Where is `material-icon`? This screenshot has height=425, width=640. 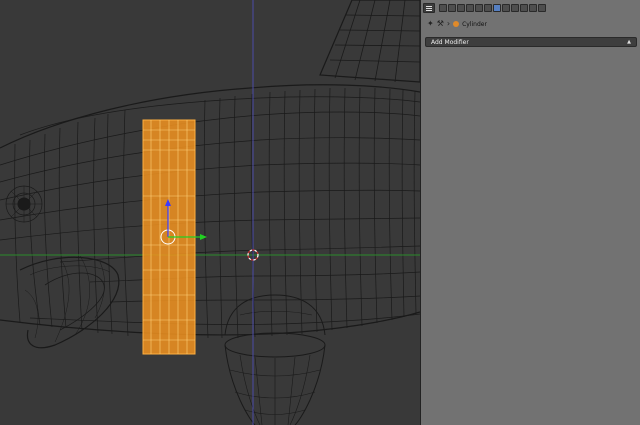 material-icon is located at coordinates (515, 7).